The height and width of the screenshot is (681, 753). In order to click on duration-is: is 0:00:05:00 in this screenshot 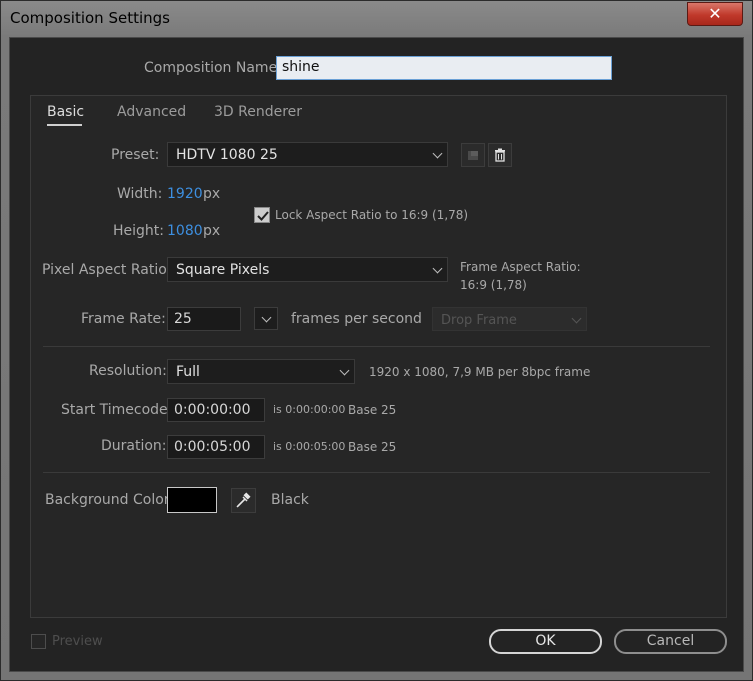, I will do `click(309, 446)`.